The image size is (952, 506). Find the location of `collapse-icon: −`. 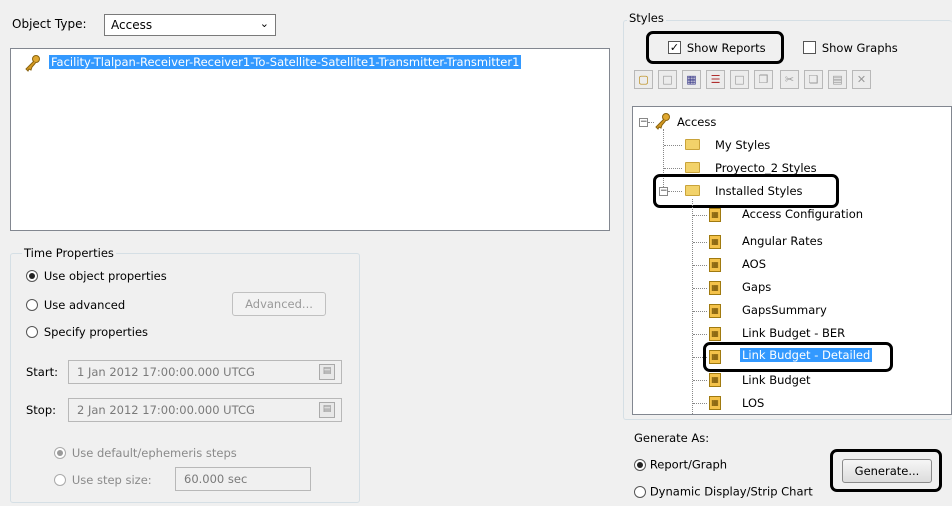

collapse-icon: − is located at coordinates (643, 122).